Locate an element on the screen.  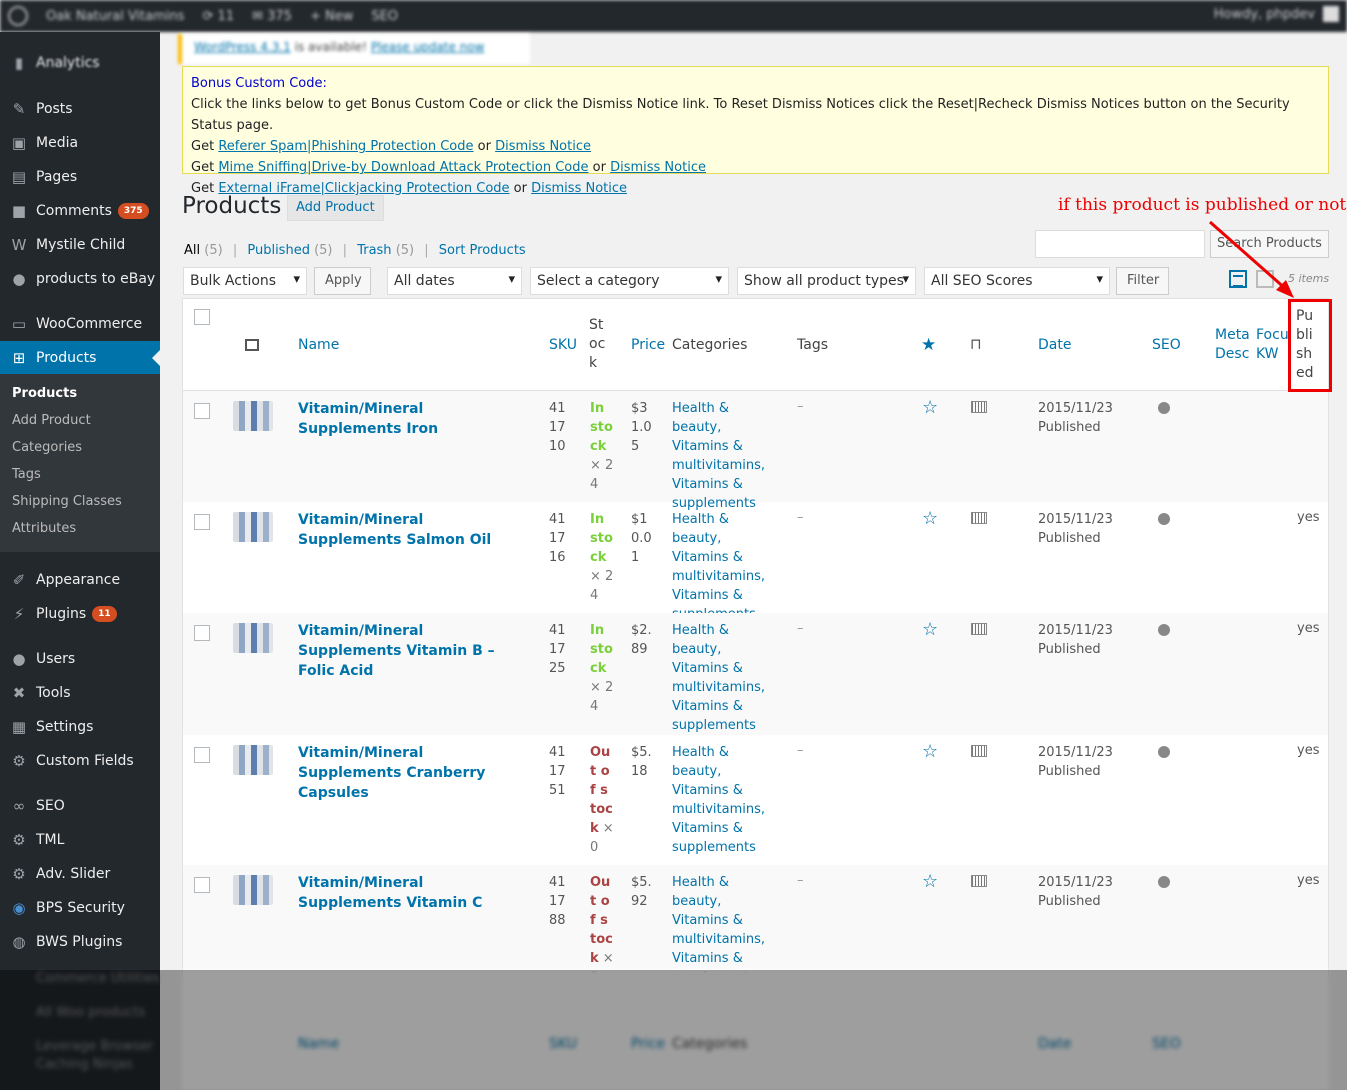
submenu-attributes: Attributes is located at coordinates (44, 528).